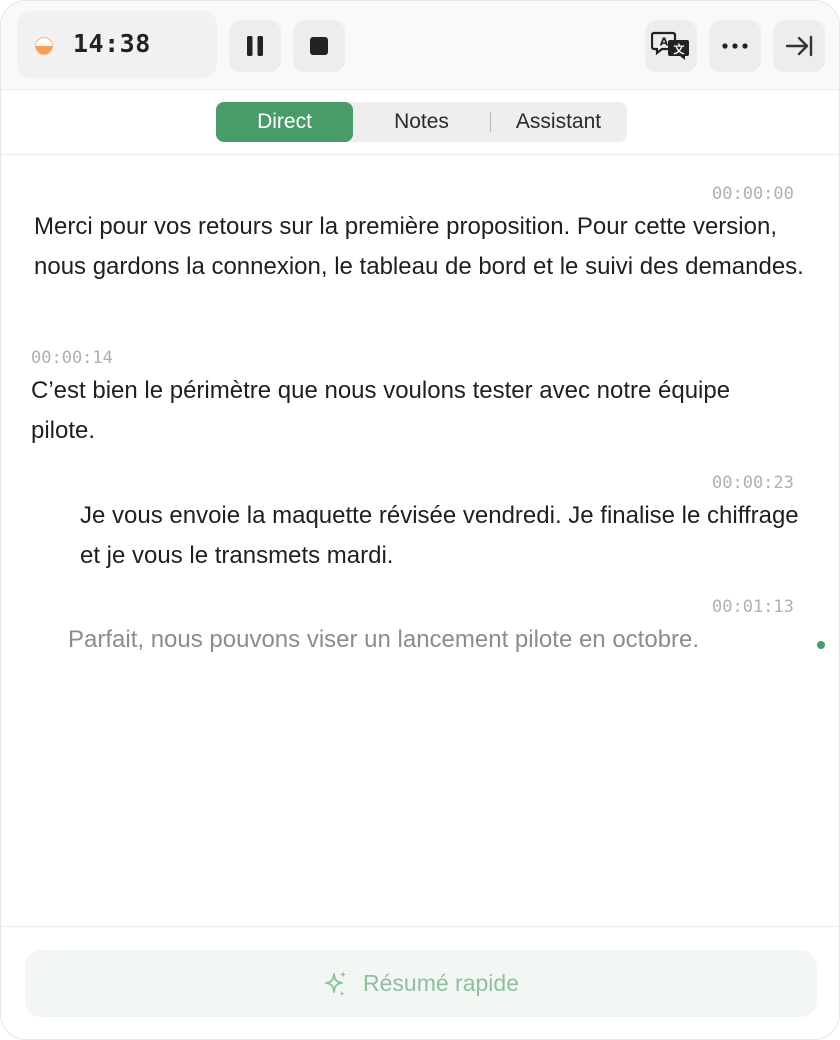 The height and width of the screenshot is (1040, 840). What do you see at coordinates (664, 42) in the screenshot?
I see `svg-text: A` at bounding box center [664, 42].